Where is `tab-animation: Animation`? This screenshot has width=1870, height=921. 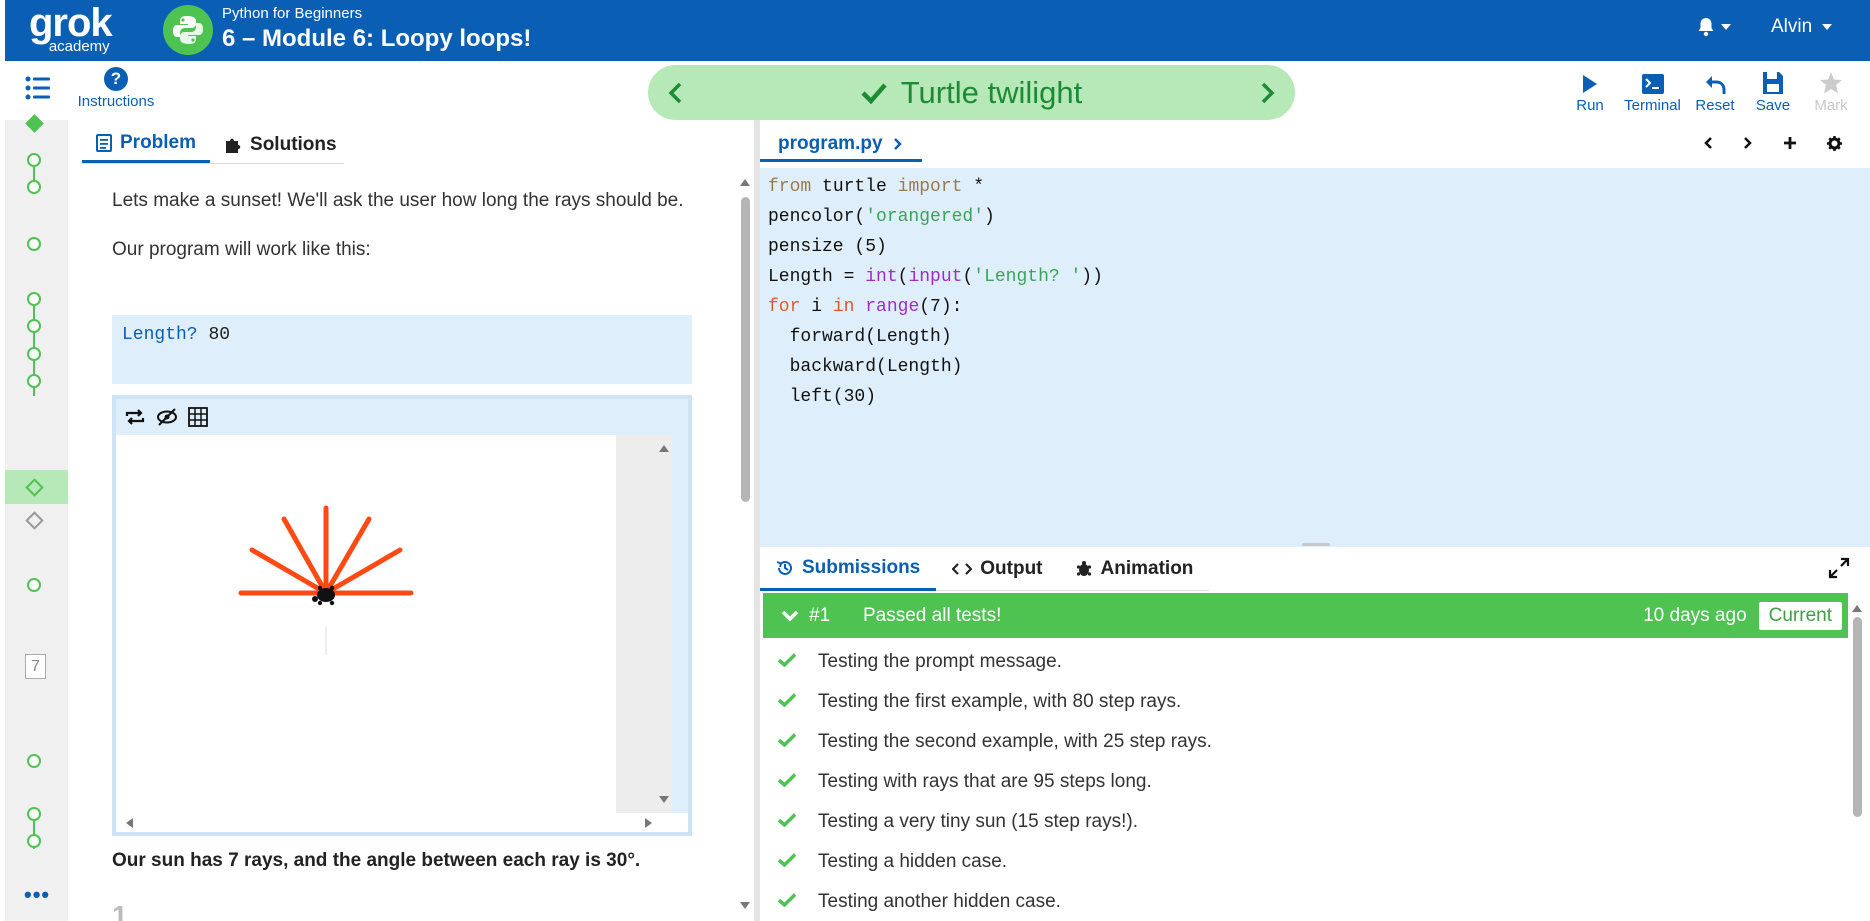 tab-animation: Animation is located at coordinates (1134, 569).